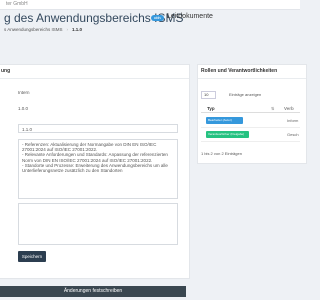  I want to click on save-button: Speichern, so click(32, 256).